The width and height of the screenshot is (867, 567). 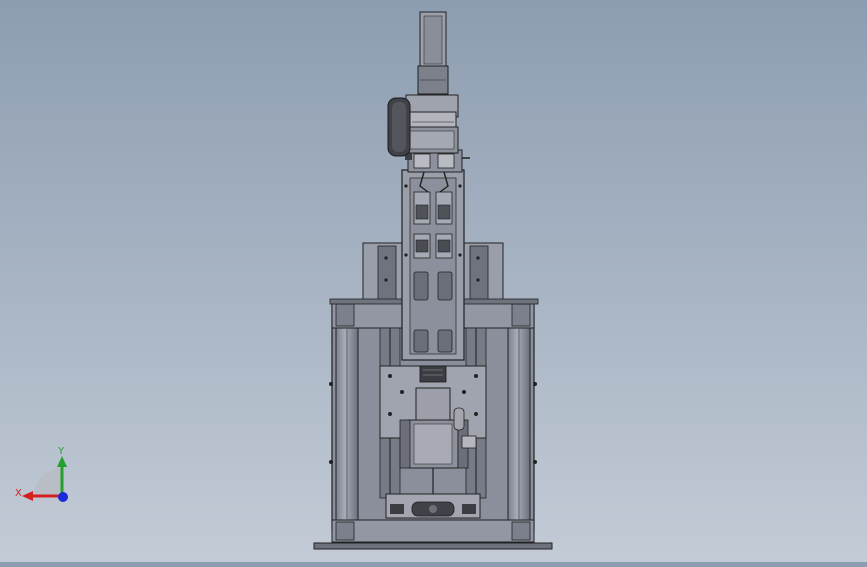 What do you see at coordinates (18, 493) in the screenshot?
I see `x-axis-label: X` at bounding box center [18, 493].